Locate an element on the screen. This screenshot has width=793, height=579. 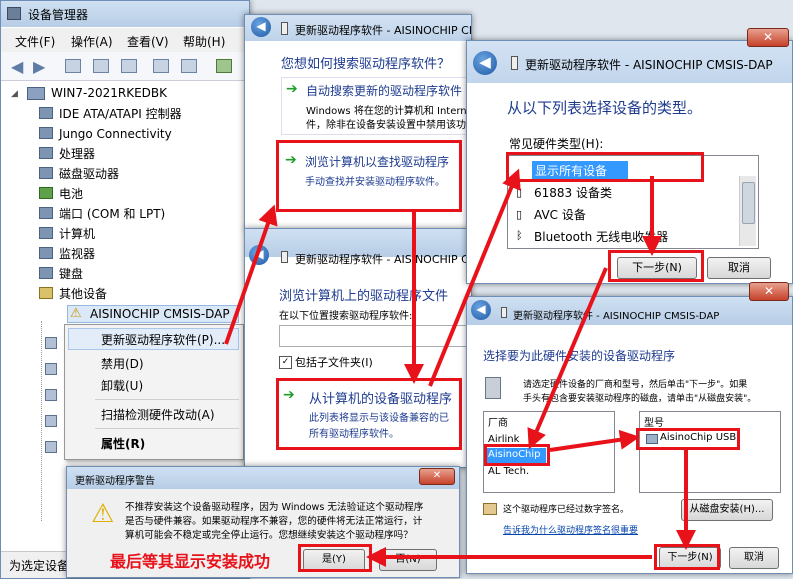
warning-text: 算机可能会不稳定或完全停止运行。您想继续安装这个驱动程序吗？ is located at coordinates (269, 535).